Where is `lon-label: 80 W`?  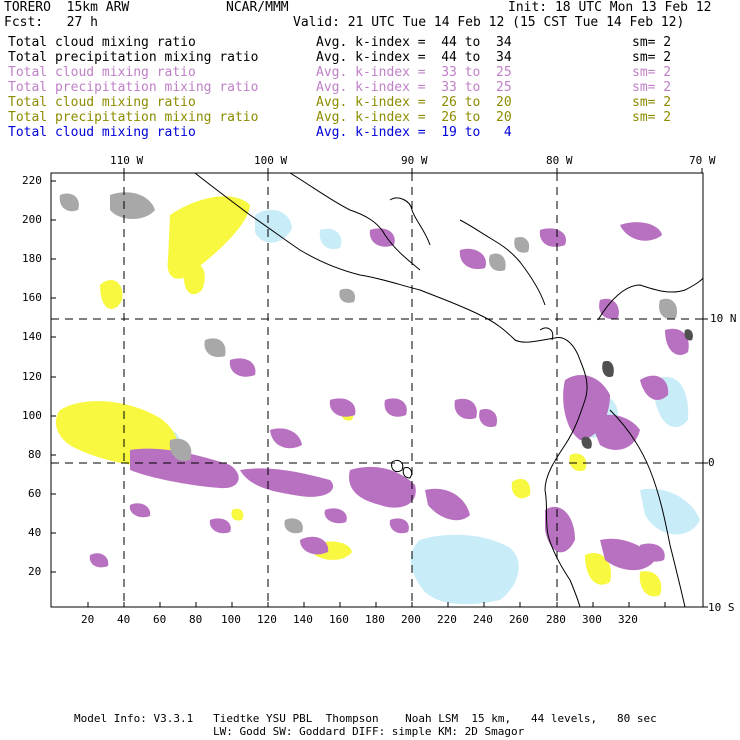
lon-label: 80 W is located at coordinates (559, 160).